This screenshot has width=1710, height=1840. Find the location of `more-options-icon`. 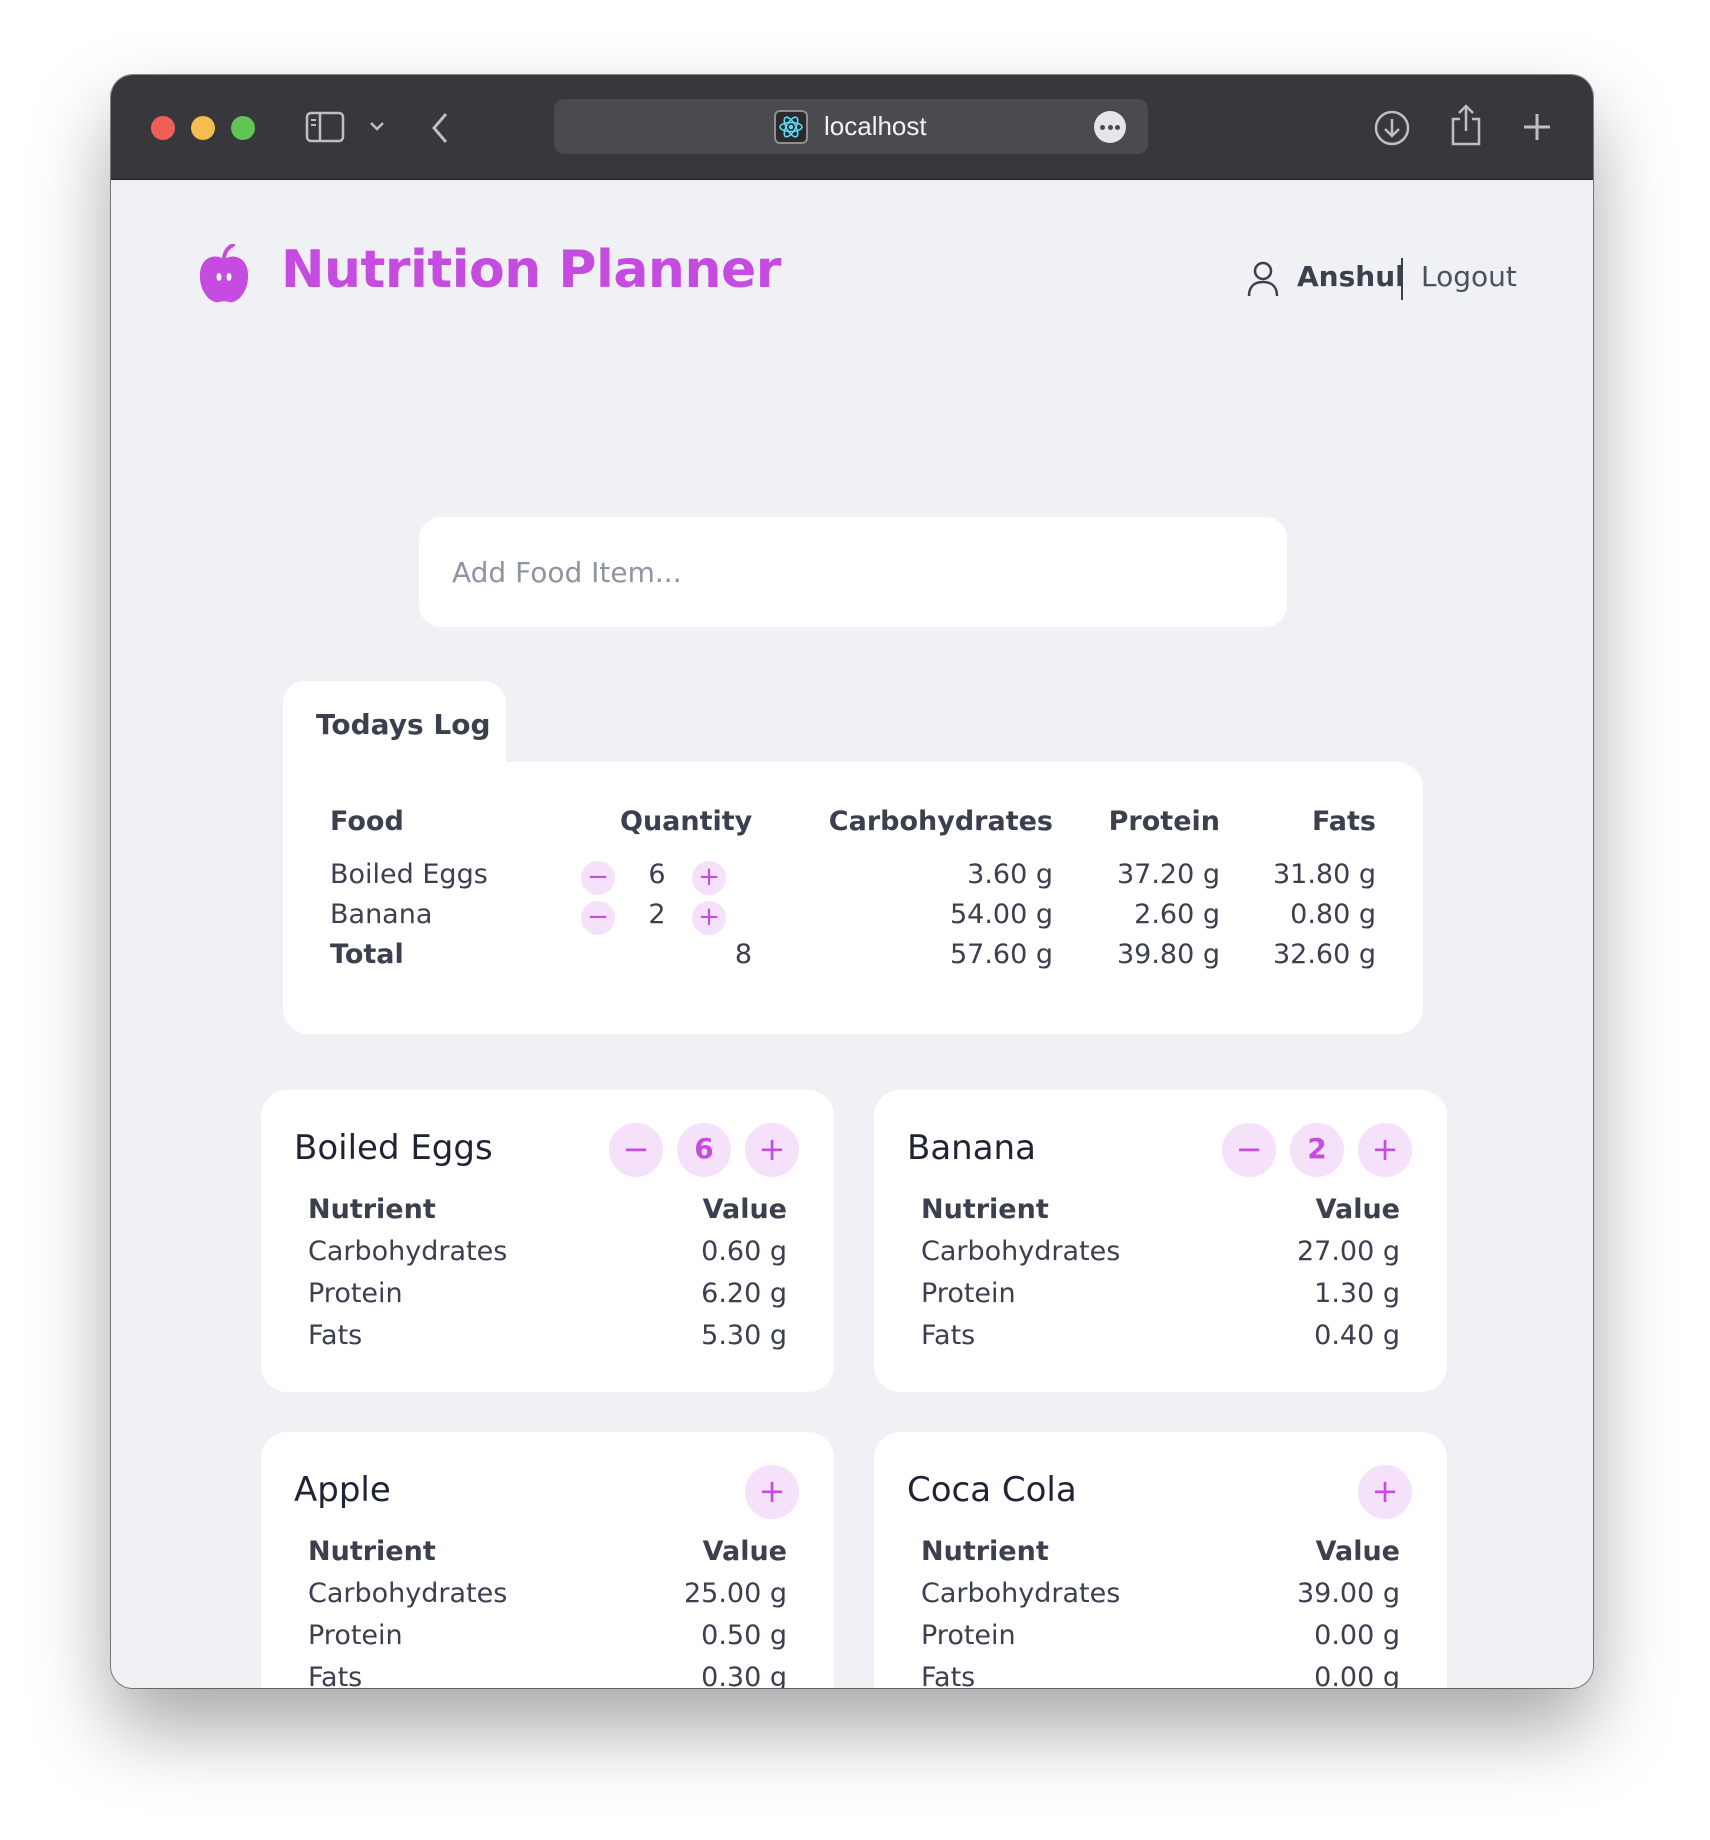

more-options-icon is located at coordinates (1110, 127).